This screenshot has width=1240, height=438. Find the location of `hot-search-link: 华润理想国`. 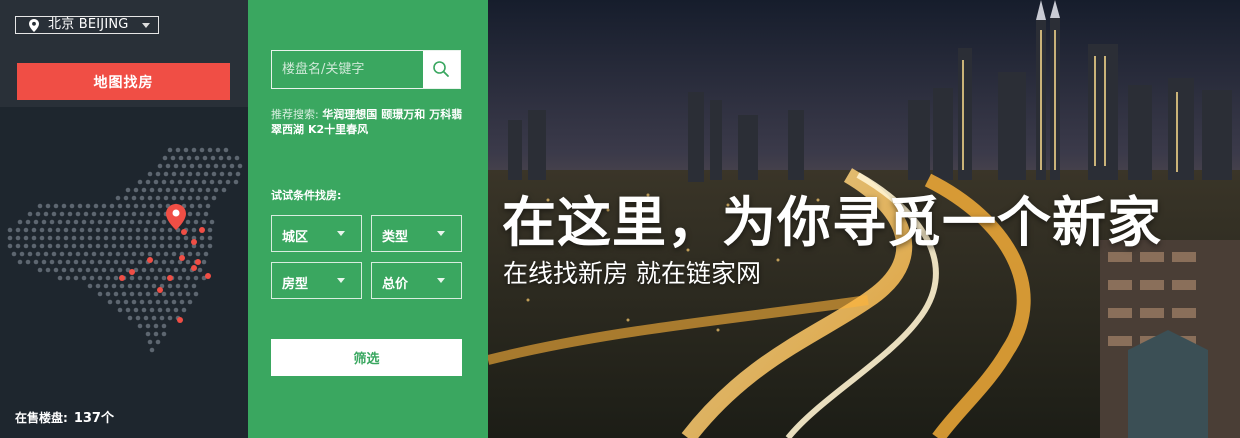

hot-search-link: 华润理想国 is located at coordinates (349, 114).